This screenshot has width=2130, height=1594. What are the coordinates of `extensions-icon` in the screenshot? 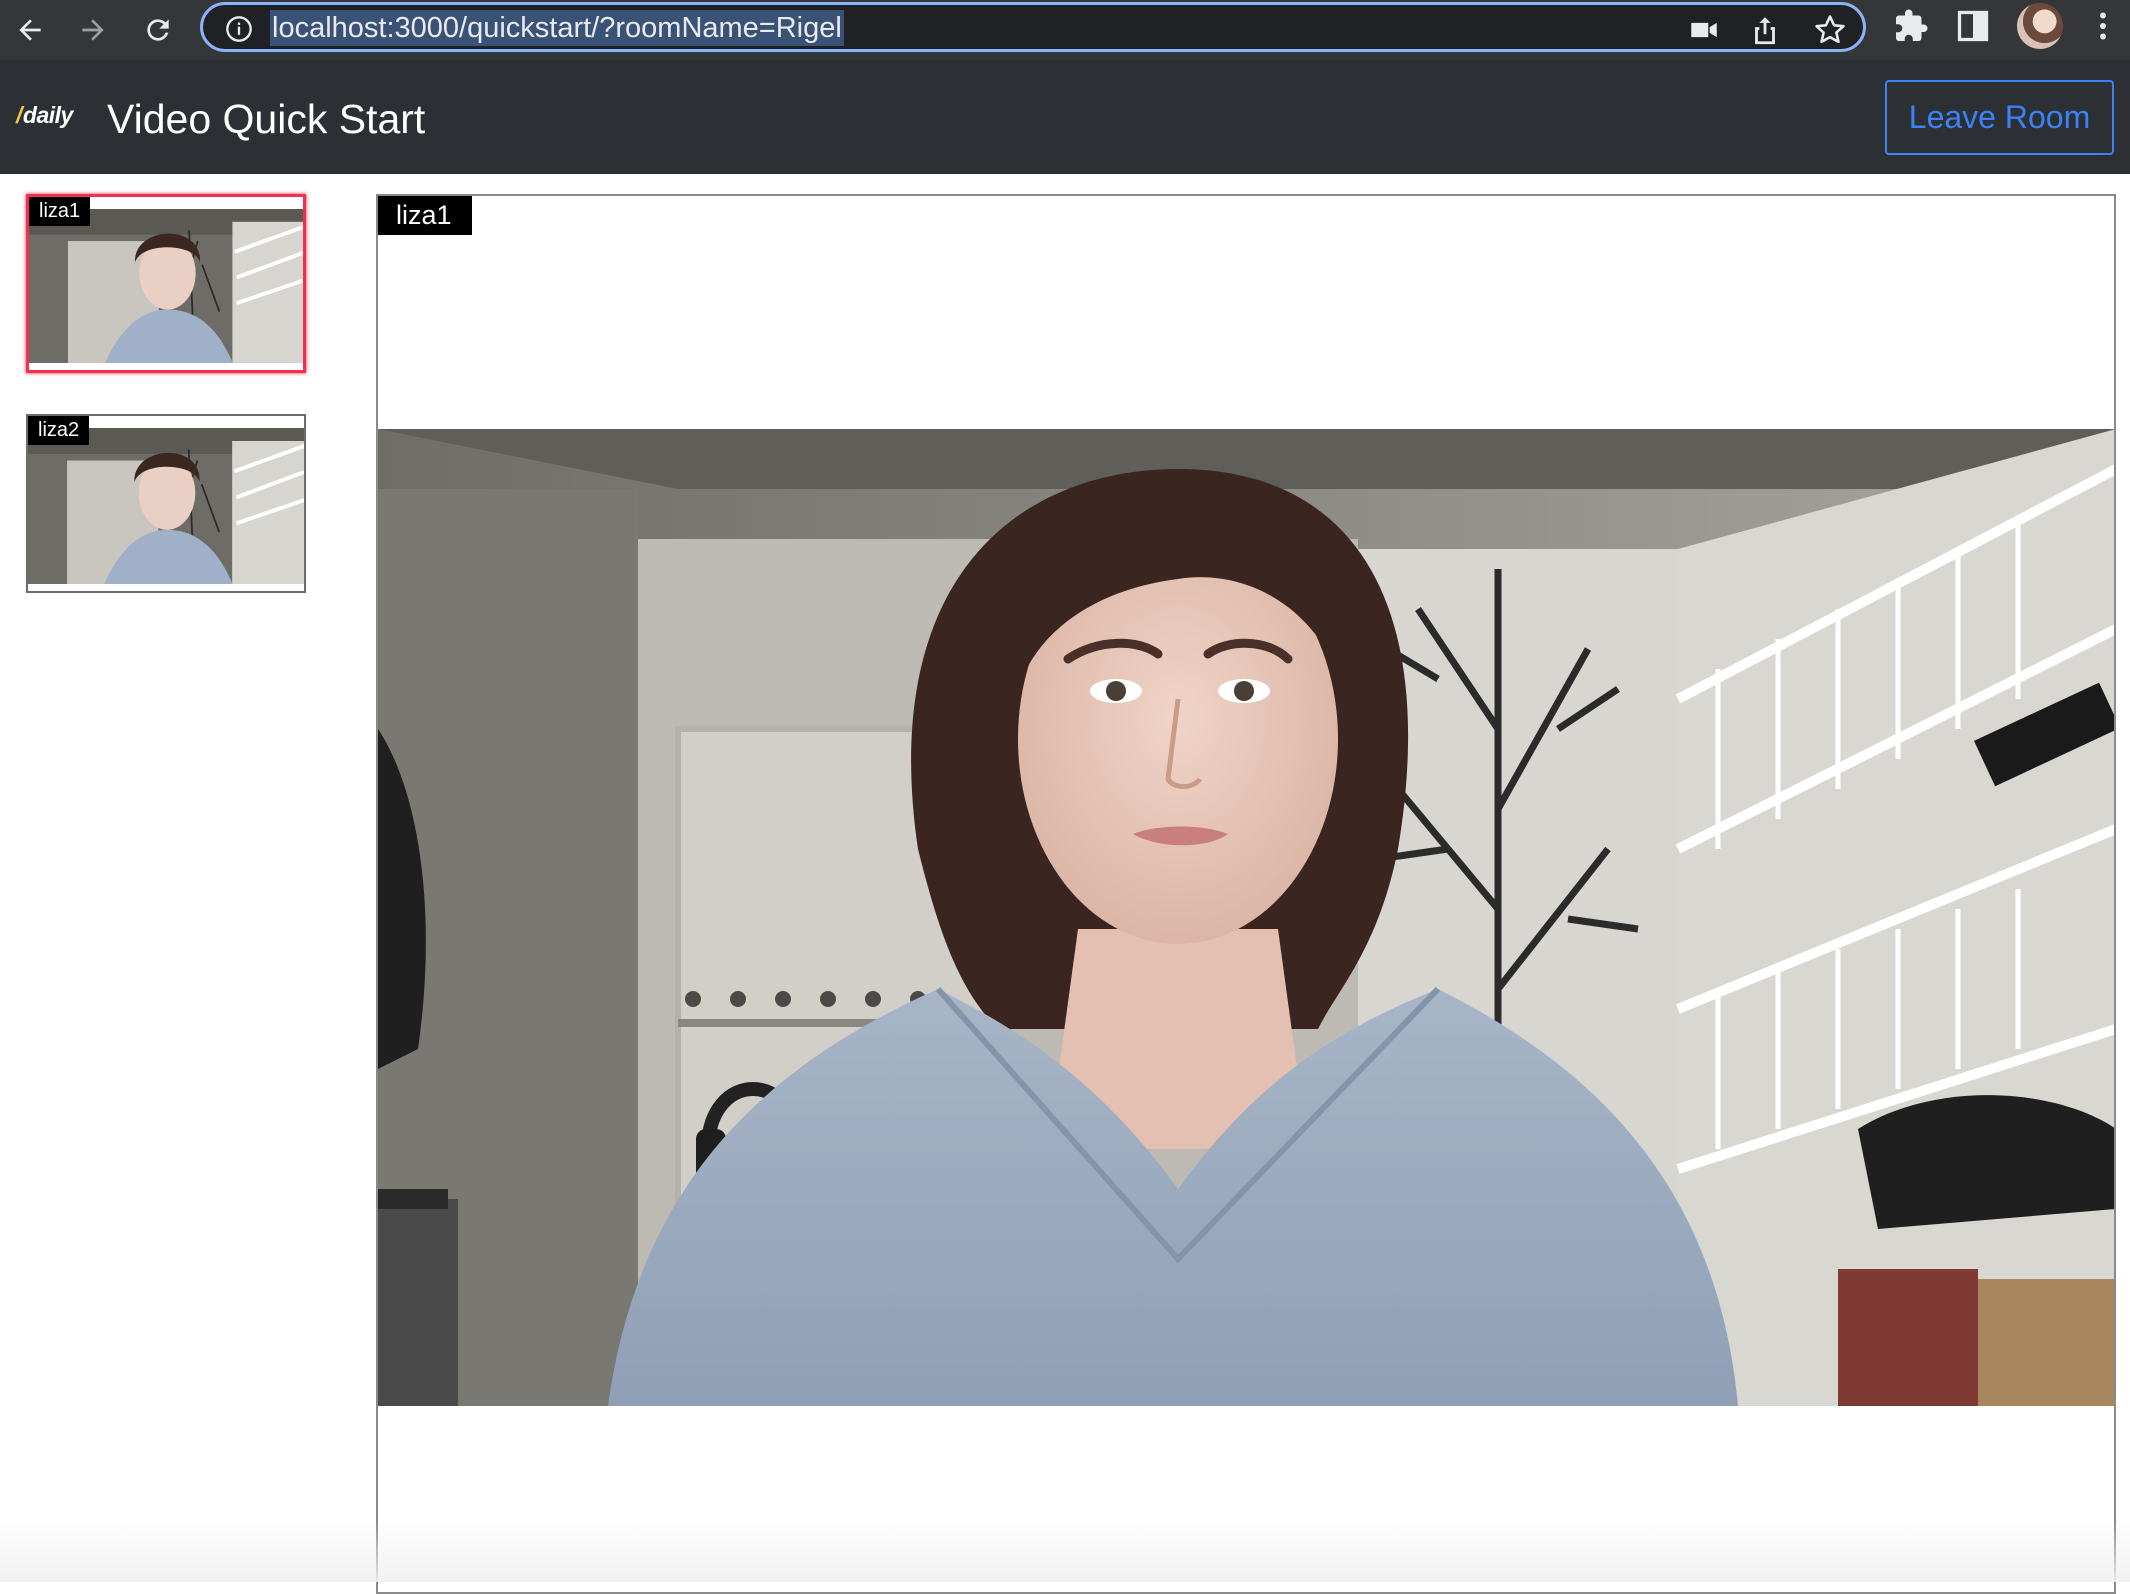 It's located at (1911, 26).